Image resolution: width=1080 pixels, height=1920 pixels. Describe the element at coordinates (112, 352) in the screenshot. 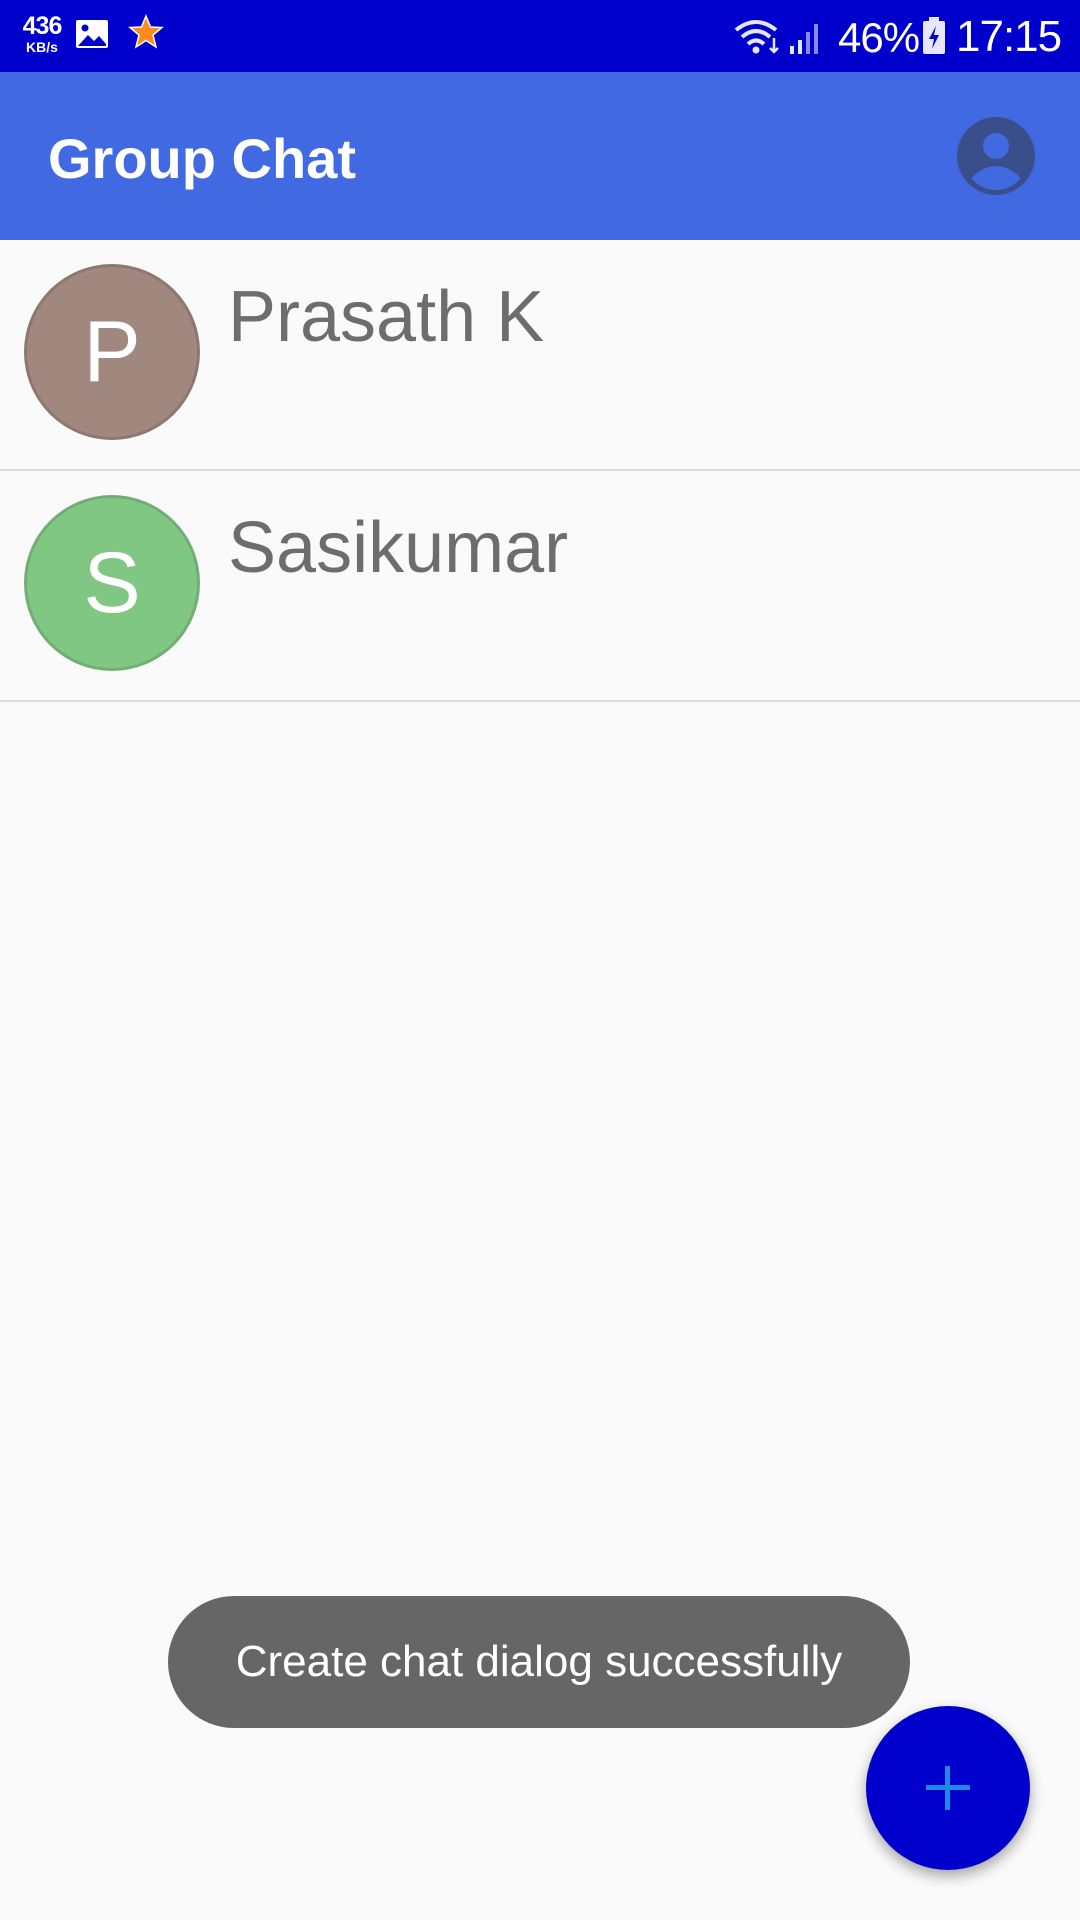

I see `avatar: P` at that location.